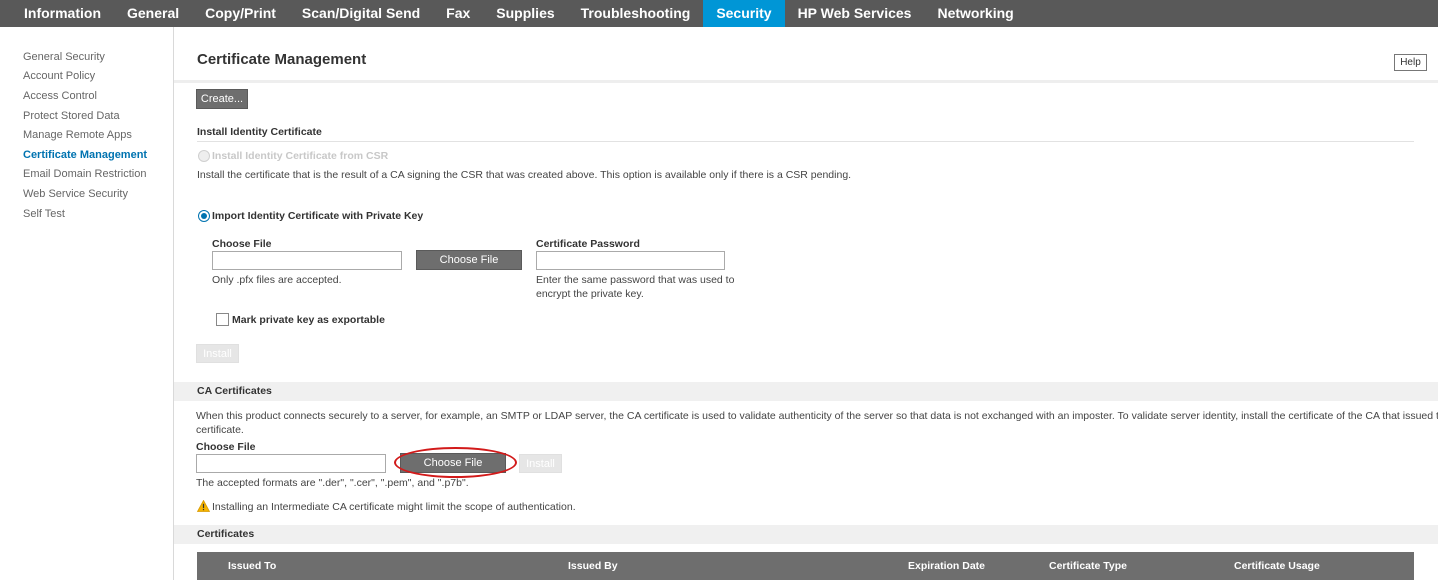  Describe the element at coordinates (540, 463) in the screenshot. I see `ca-install-button: Install` at that location.